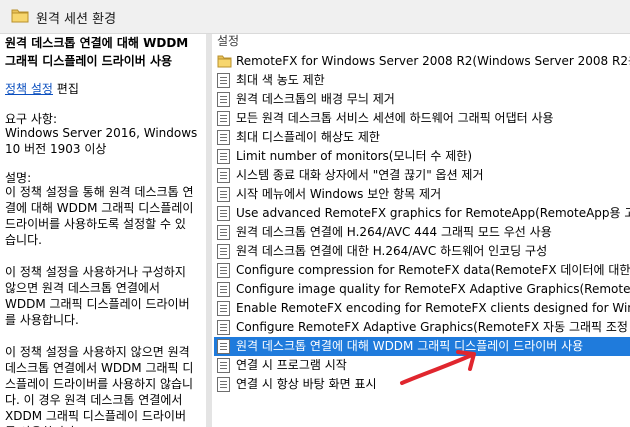 This screenshot has height=427, width=630. Describe the element at coordinates (65, 89) in the screenshot. I see `edit-suffix: 편집` at that location.